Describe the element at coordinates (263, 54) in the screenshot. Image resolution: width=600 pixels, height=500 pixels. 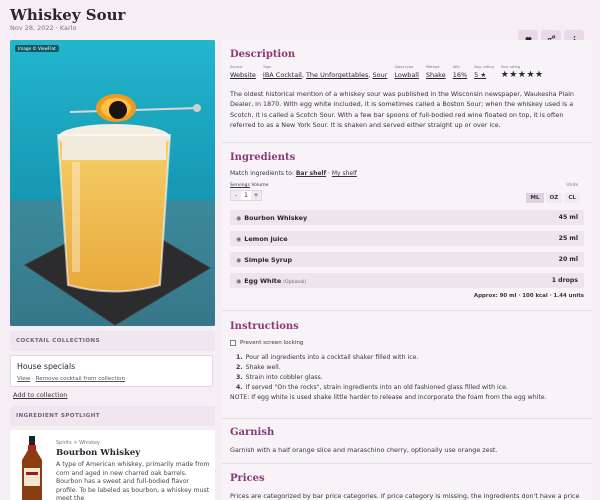
I see `description-heading: Description` at that location.